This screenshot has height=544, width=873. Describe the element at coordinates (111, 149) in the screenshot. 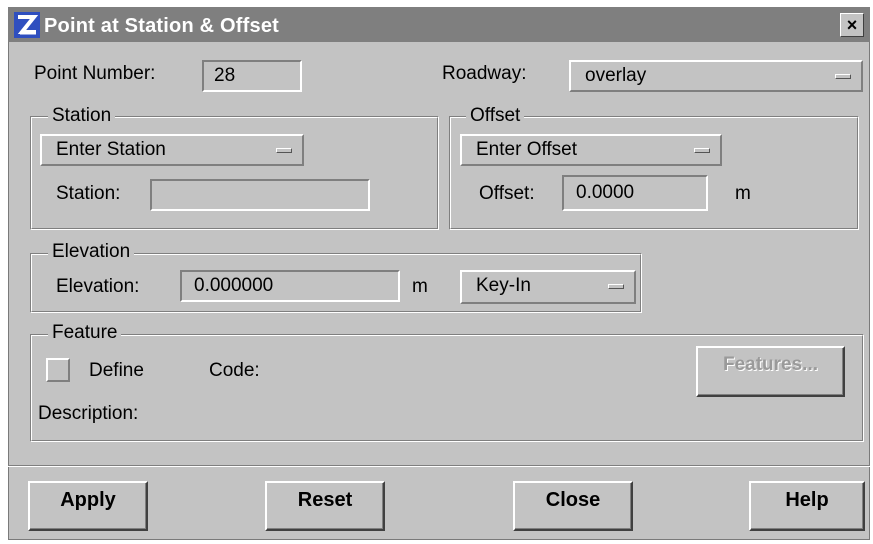

I see `station-mode-value: Enter Station` at that location.